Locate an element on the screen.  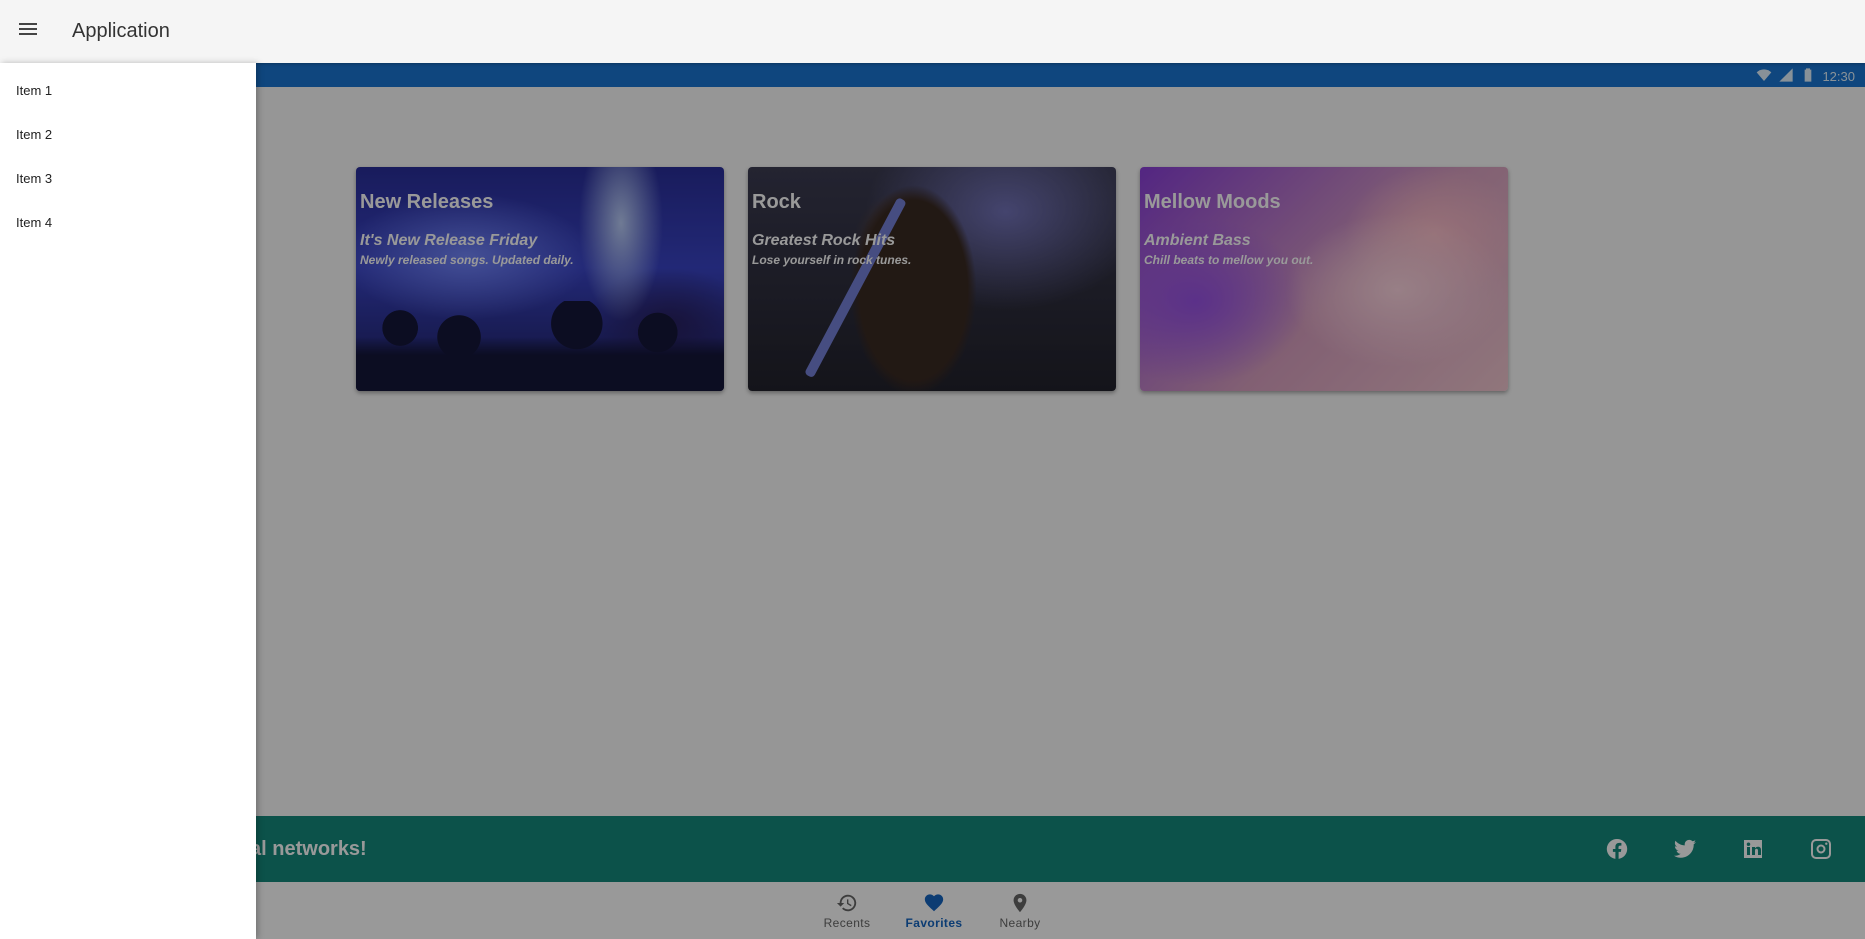
menu-button is located at coordinates (28, 31).